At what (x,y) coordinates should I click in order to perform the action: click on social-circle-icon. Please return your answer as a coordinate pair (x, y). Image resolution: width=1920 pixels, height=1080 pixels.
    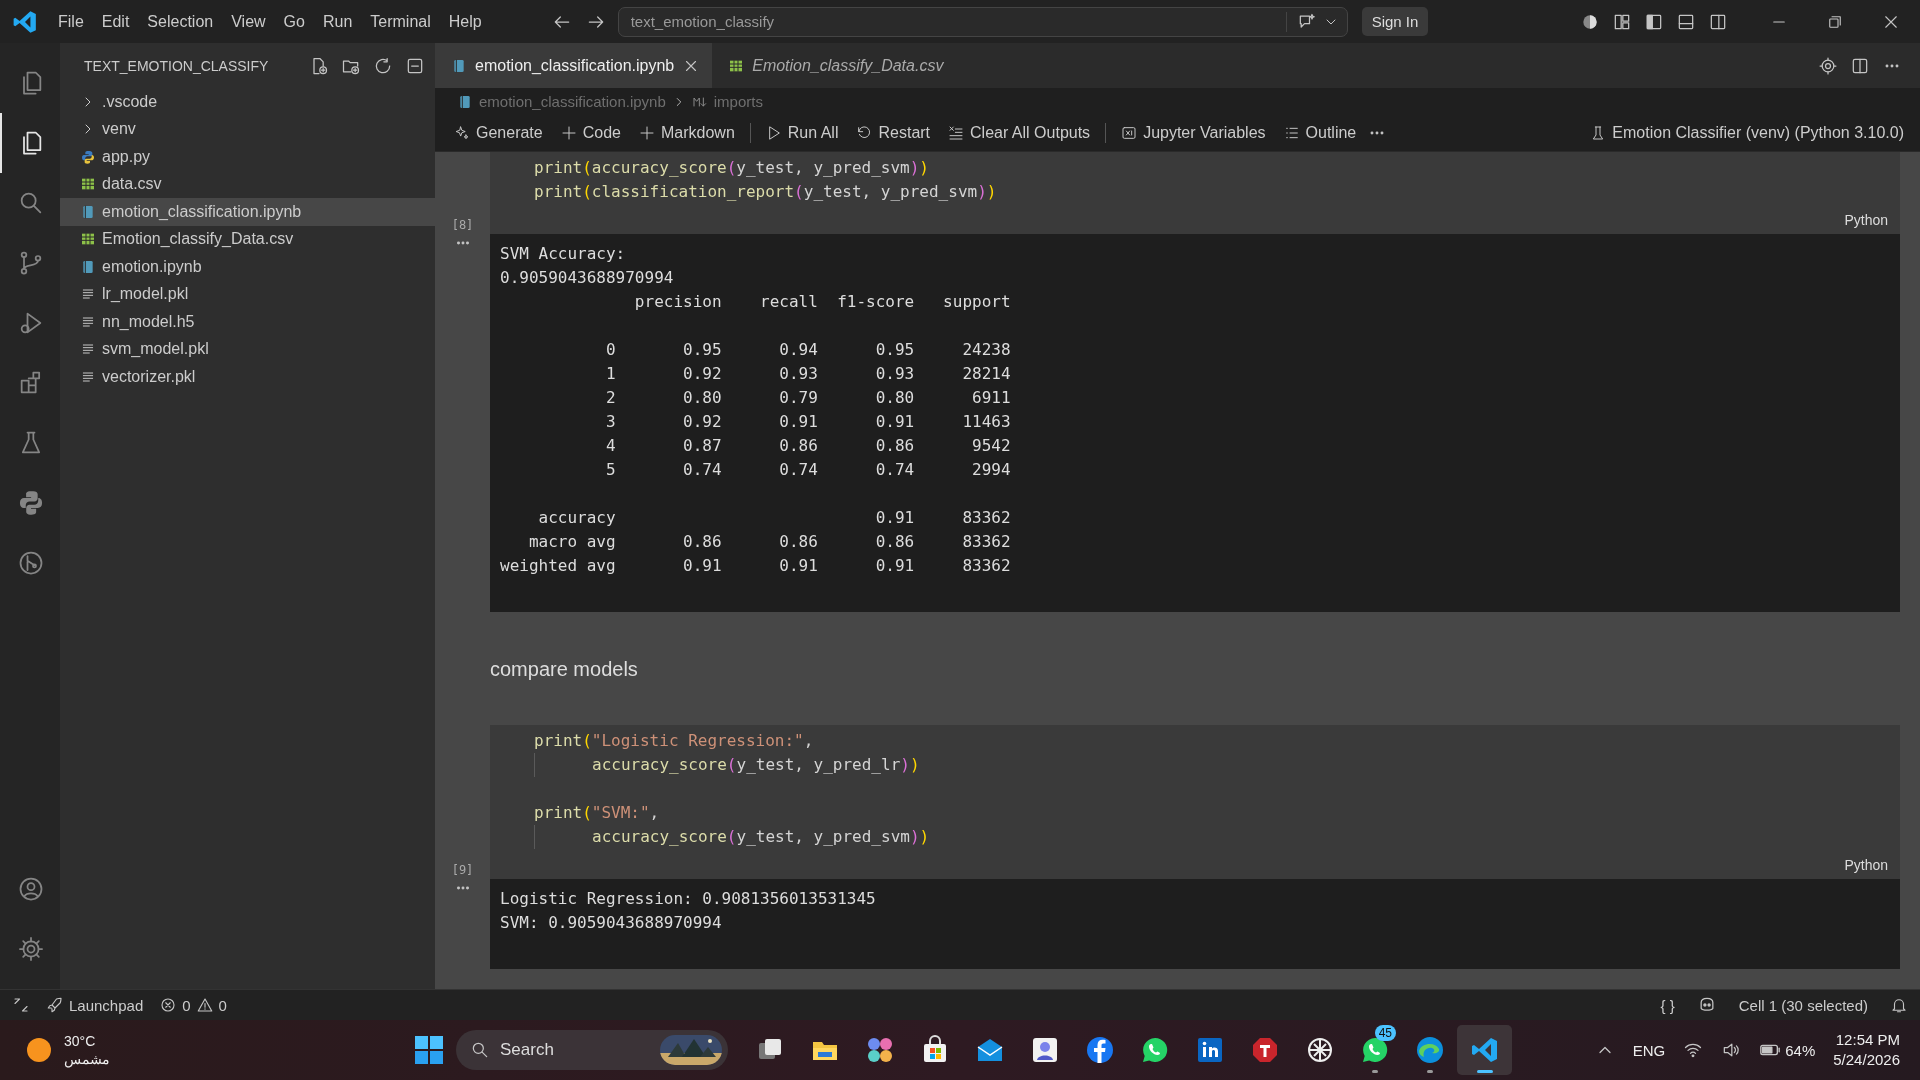
    Looking at the image, I should click on (1099, 1050).